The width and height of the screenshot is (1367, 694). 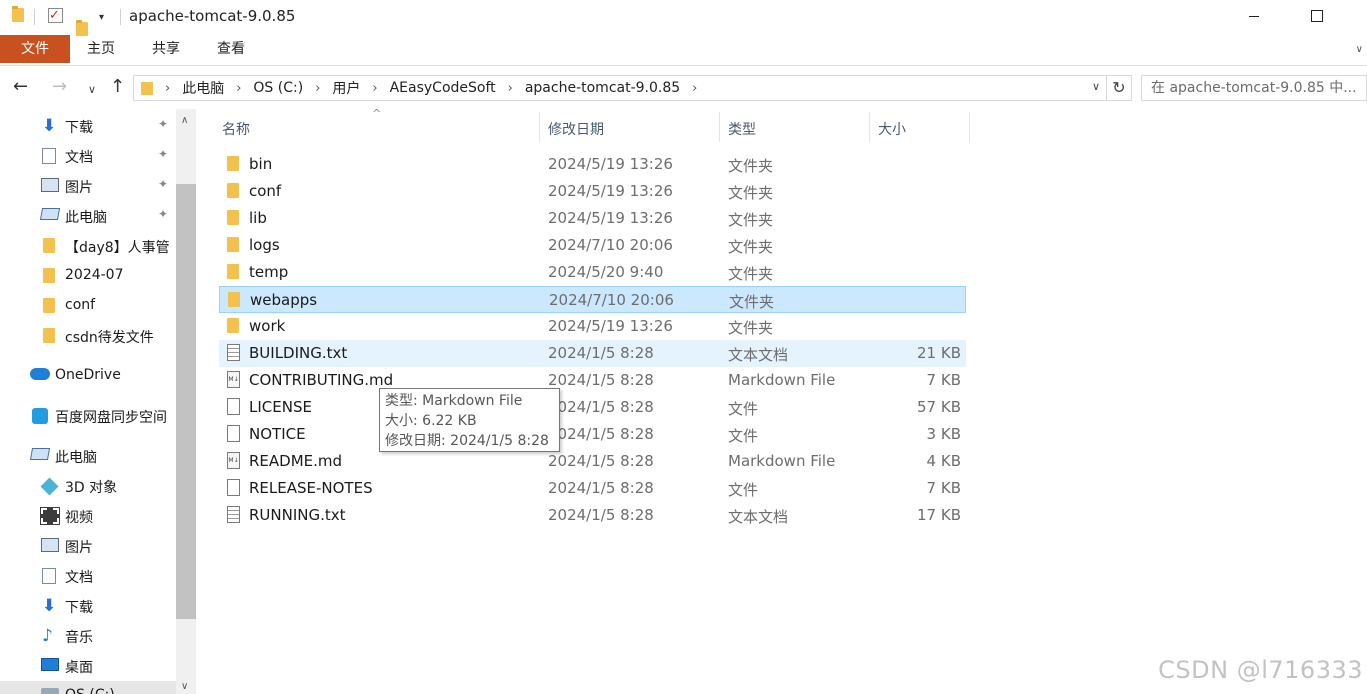 What do you see at coordinates (592, 326) in the screenshot?
I see `file-row: work 2024/5/19 13:26 文件夹` at bounding box center [592, 326].